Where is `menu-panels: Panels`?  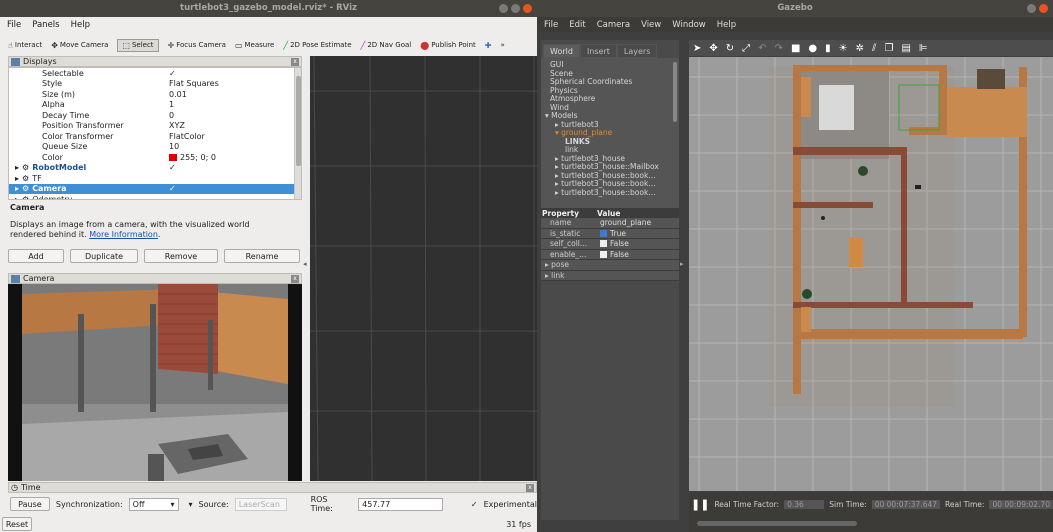 menu-panels: Panels is located at coordinates (45, 25).